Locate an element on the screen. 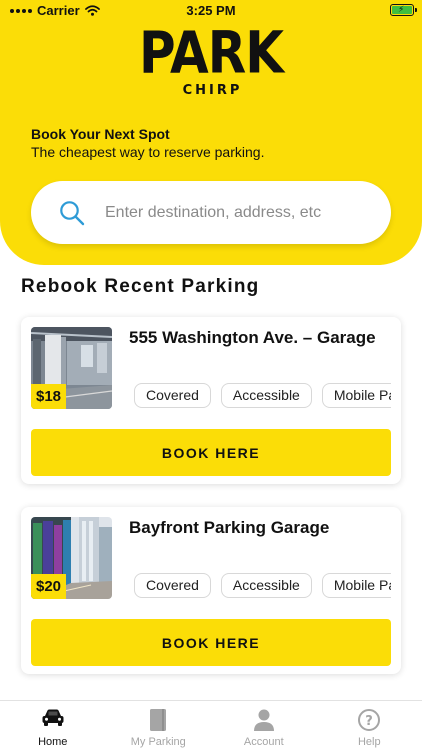  tab-account: Account is located at coordinates (264, 725).